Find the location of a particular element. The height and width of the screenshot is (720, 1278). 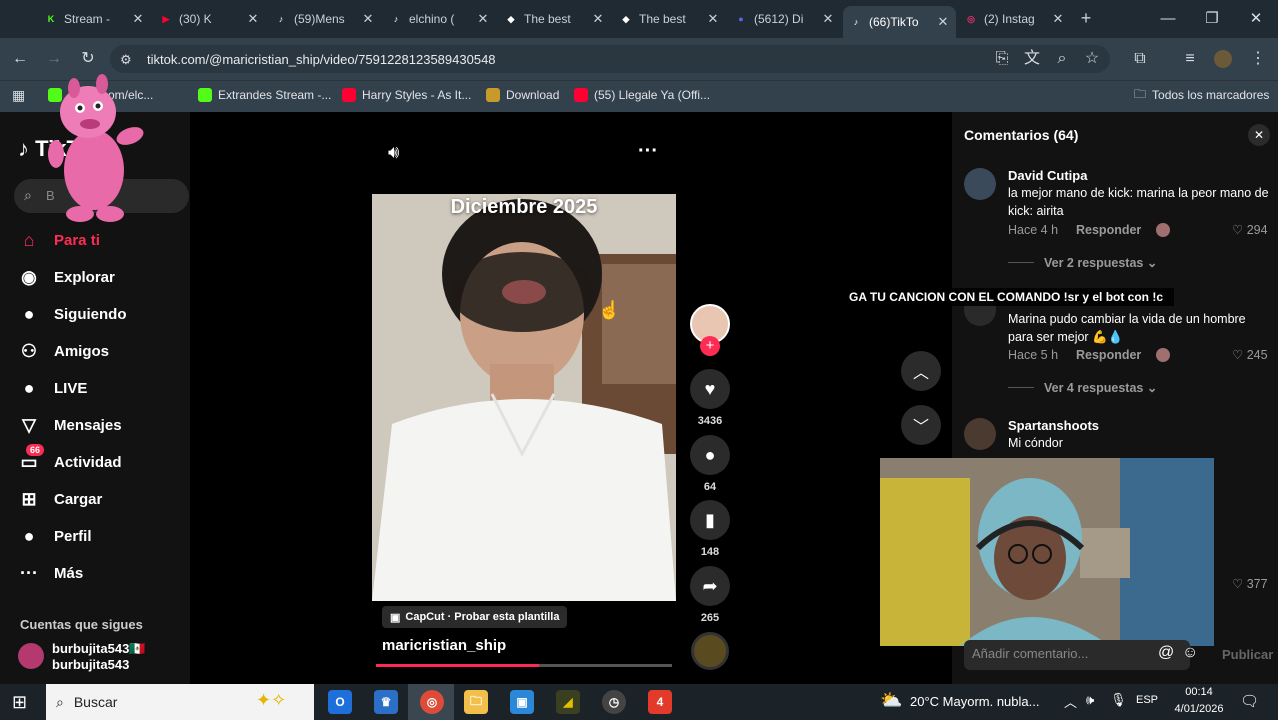

comment-like: ♡ 377 is located at coordinates (1250, 583).